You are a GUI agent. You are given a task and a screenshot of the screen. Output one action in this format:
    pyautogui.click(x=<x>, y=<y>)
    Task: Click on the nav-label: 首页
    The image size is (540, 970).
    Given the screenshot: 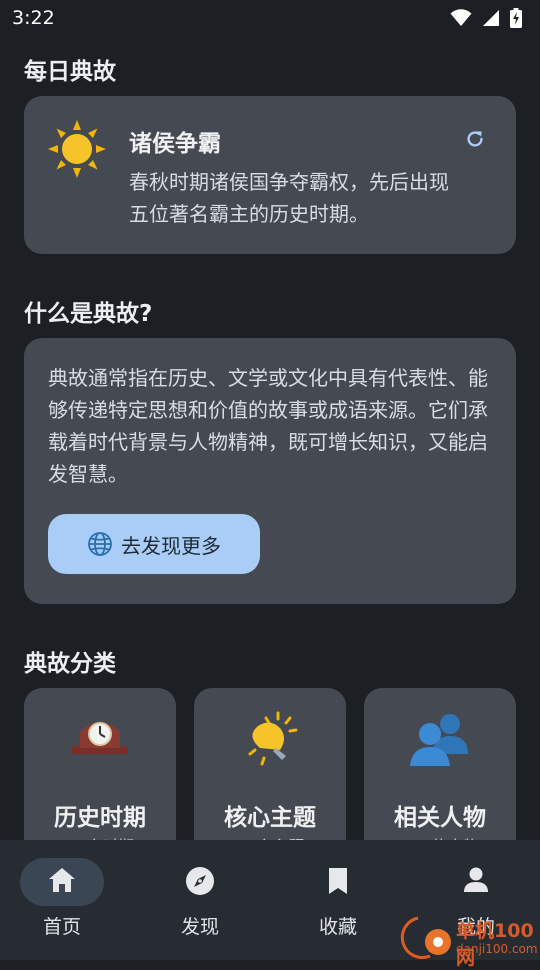 What is the action you would take?
    pyautogui.click(x=61, y=927)
    